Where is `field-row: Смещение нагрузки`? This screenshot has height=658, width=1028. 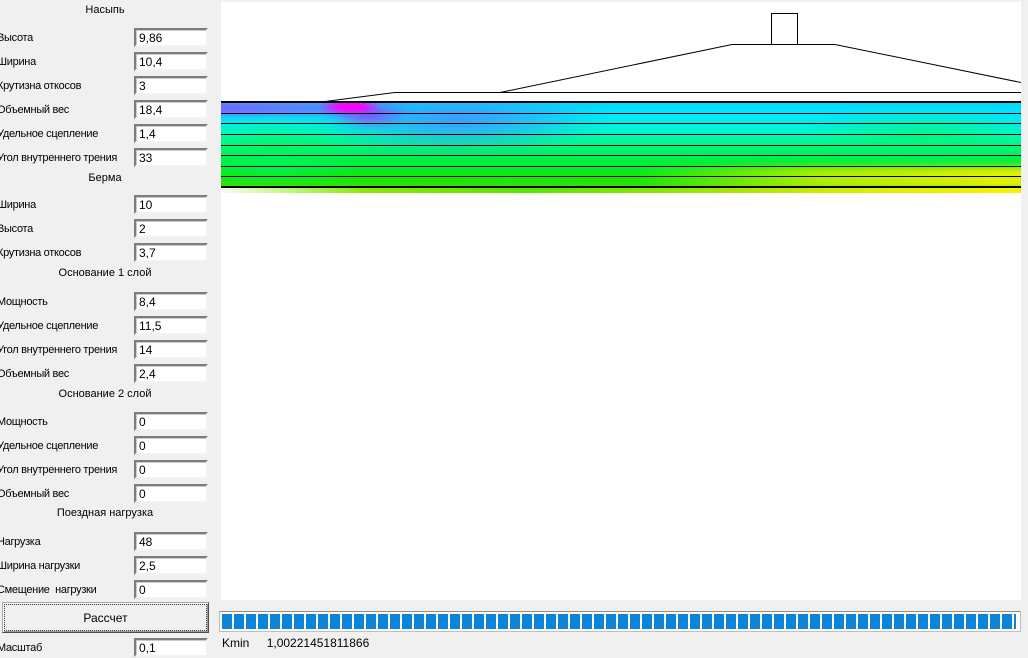 field-row: Смещение нагрузки is located at coordinates (106, 590).